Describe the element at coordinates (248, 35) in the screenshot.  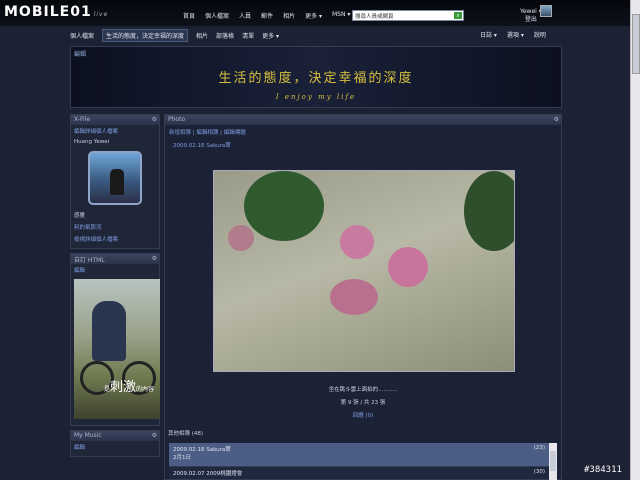
I see `subnav-lists: 清單` at that location.